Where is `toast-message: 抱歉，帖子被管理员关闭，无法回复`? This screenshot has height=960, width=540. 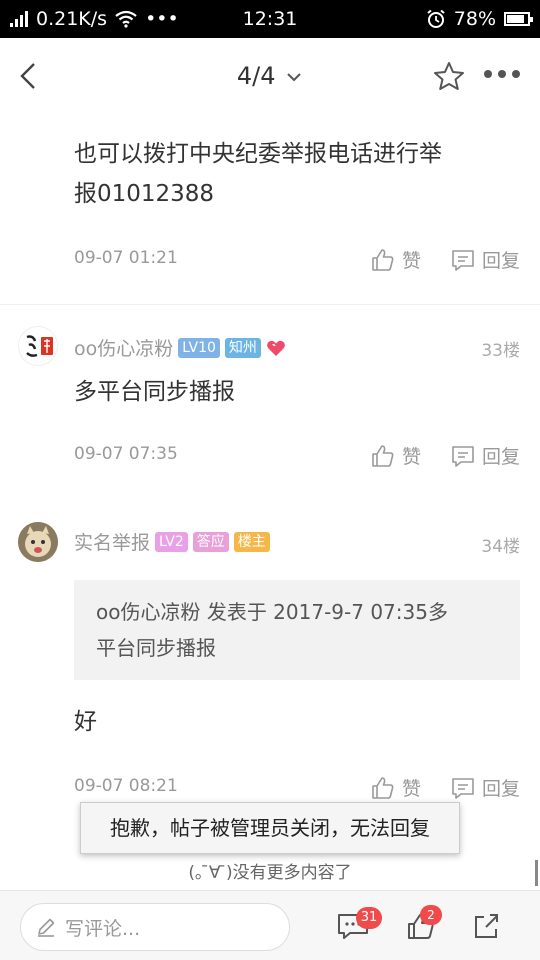
toast-message: 抱歉，帖子被管理员关闭，无法回复 is located at coordinates (270, 828).